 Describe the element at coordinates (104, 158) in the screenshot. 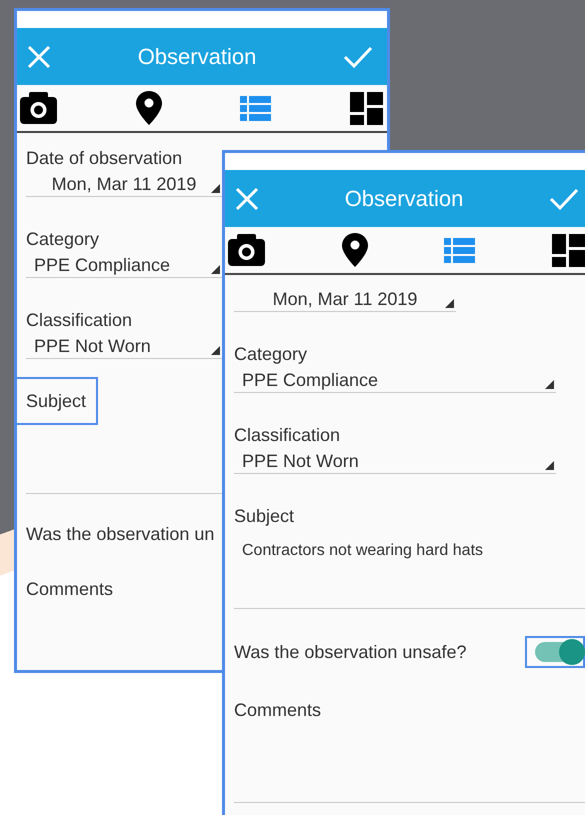

I see `field-label: Date of observation` at that location.